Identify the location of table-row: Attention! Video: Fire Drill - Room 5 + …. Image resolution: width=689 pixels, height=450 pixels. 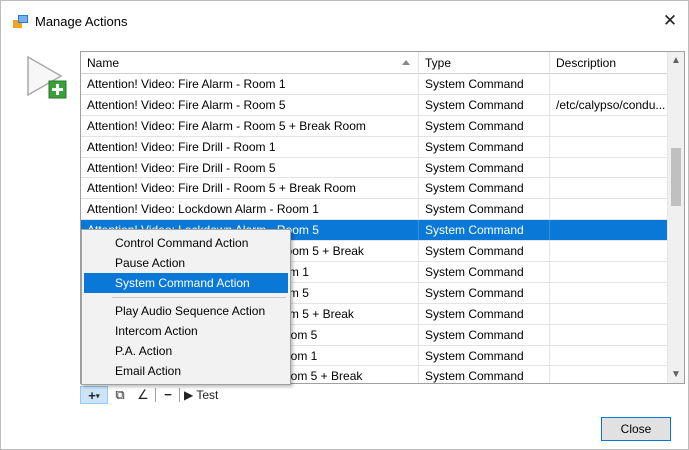
(375, 189).